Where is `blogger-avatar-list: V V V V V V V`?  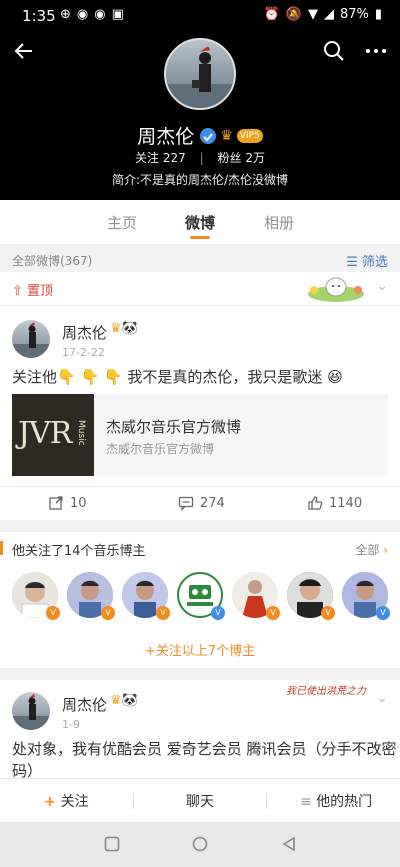 blogger-avatar-list: V V V V V V V is located at coordinates (200, 598).